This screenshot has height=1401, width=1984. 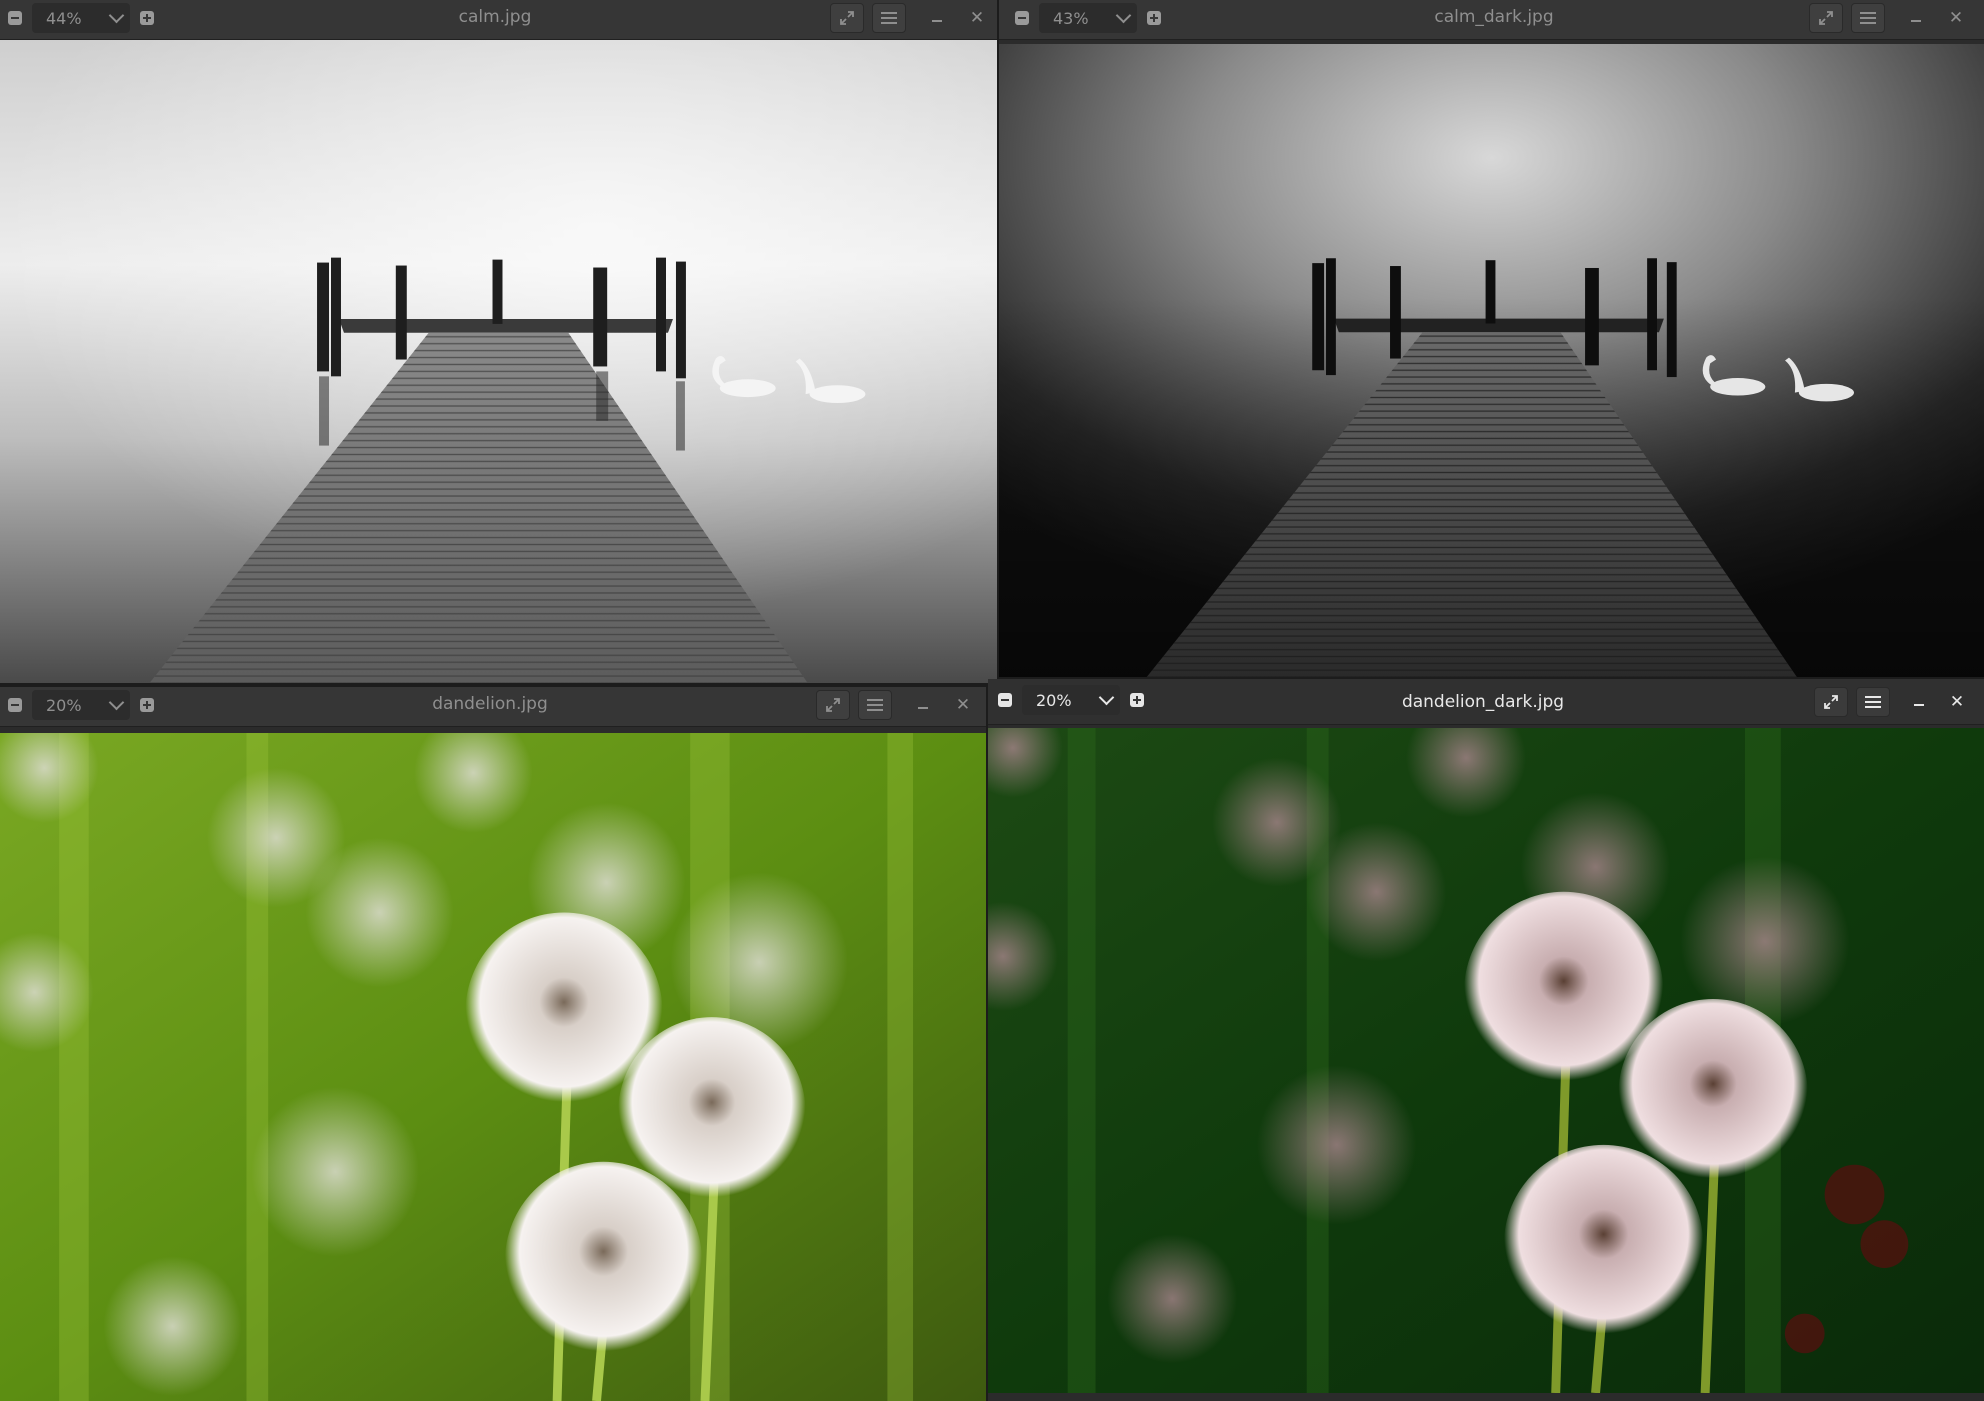 I want to click on zoom-level-value: 43%, so click(x=1071, y=18).